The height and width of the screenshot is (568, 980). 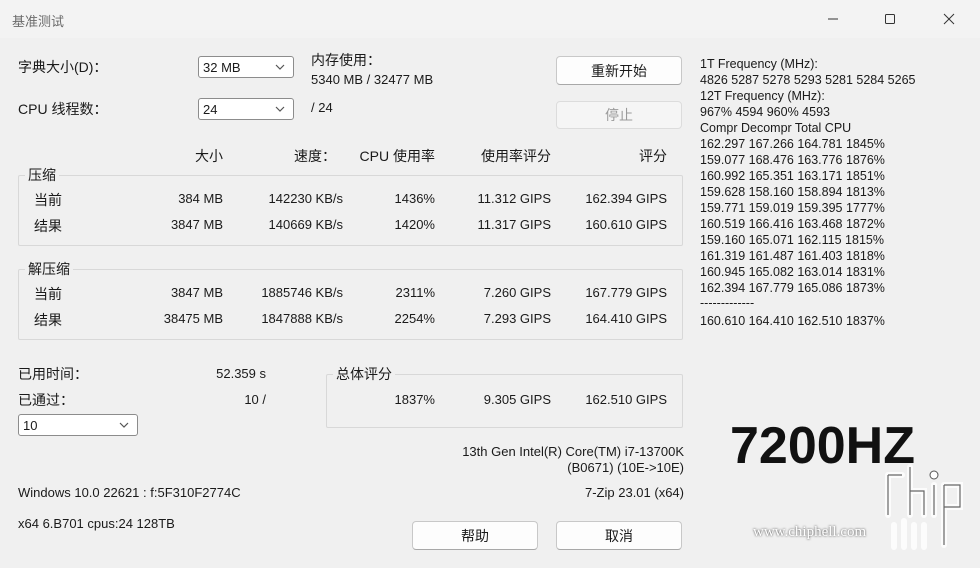 I want to click on cell-speed: 1885746 KB/s, so click(x=302, y=292).